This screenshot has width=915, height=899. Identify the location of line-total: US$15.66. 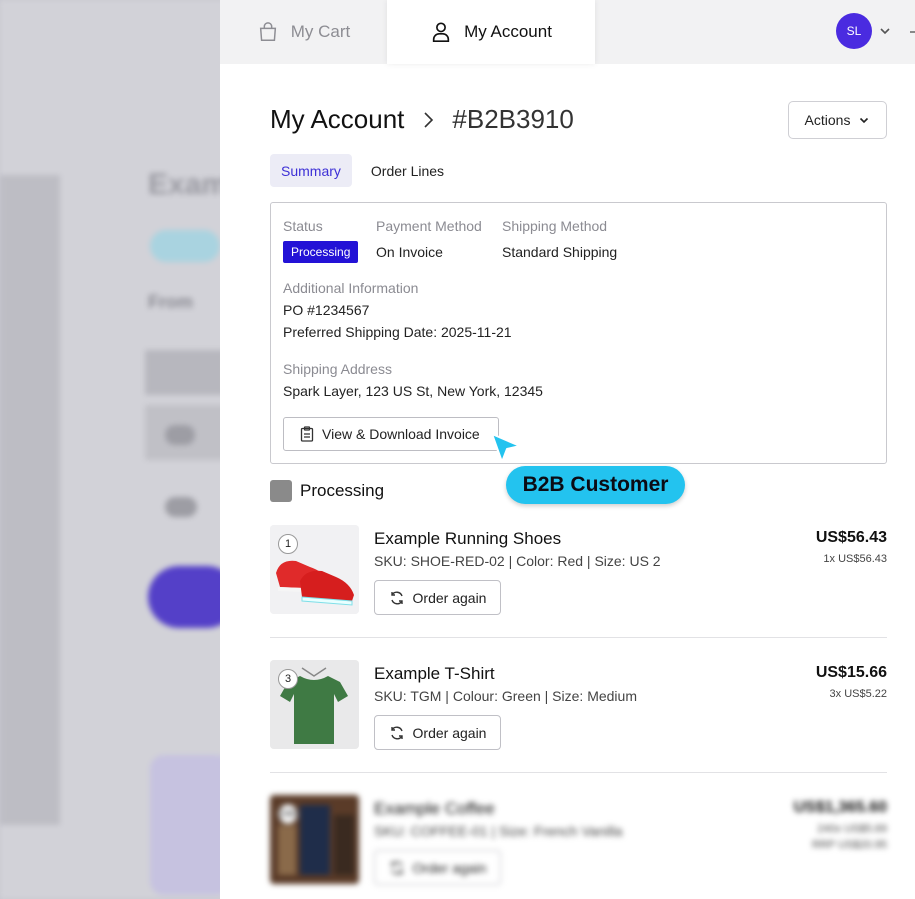
(851, 672).